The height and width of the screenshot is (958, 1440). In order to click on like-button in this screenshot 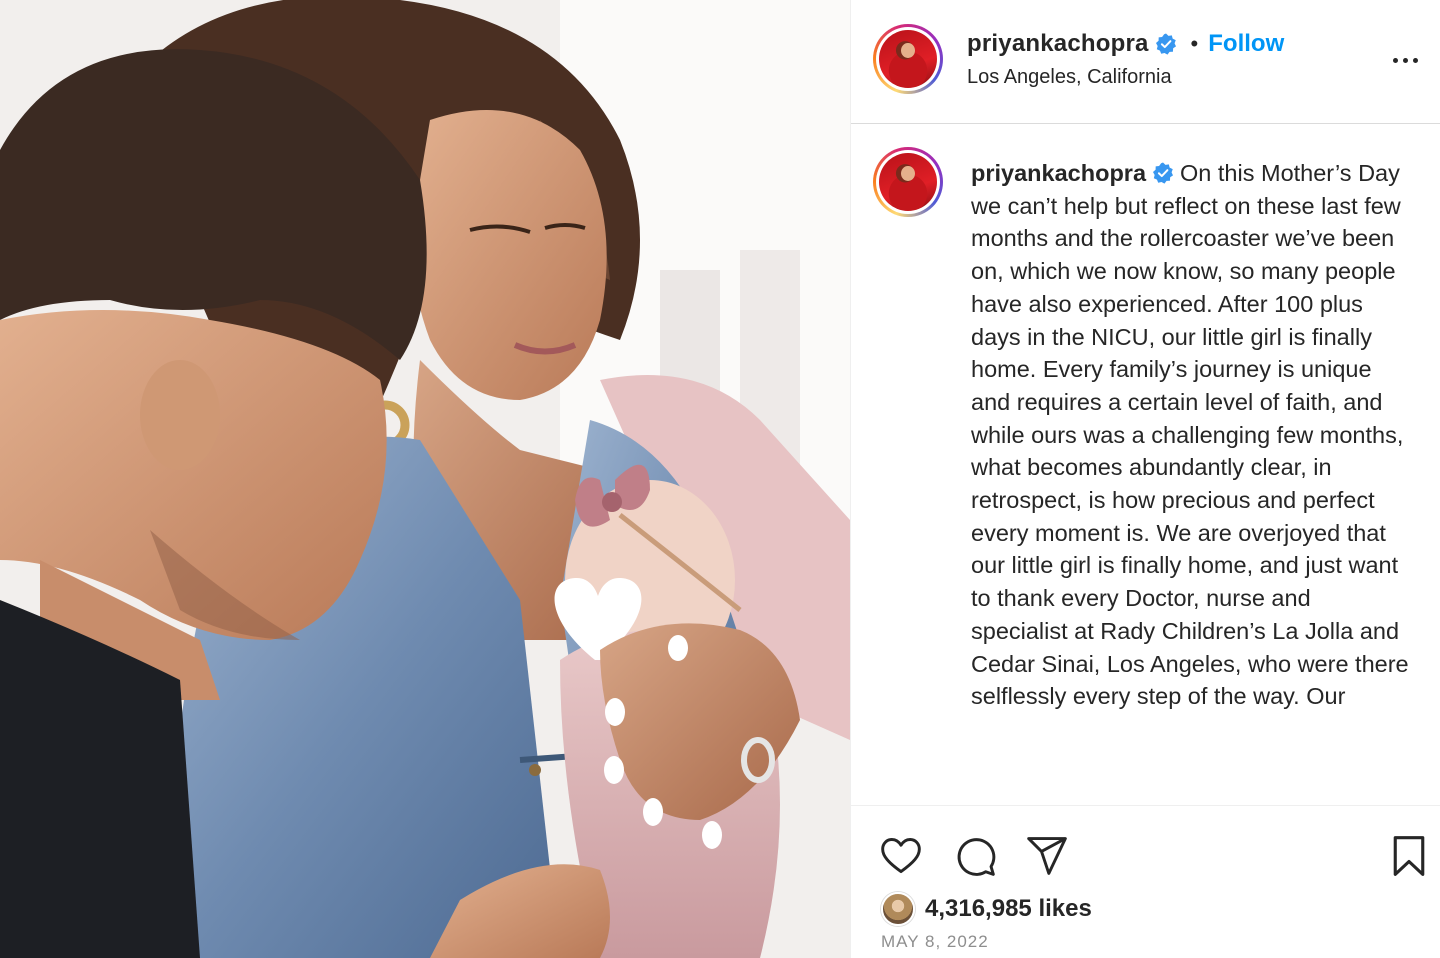, I will do `click(901, 856)`.